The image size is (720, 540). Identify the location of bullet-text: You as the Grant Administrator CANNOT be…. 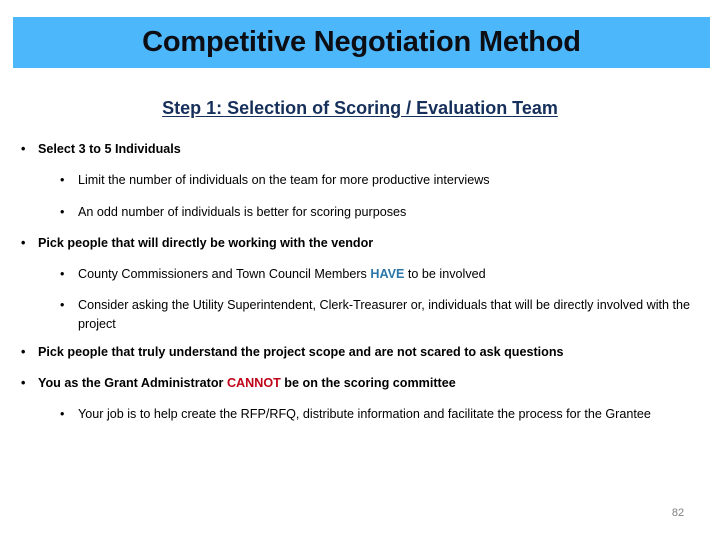
(247, 383).